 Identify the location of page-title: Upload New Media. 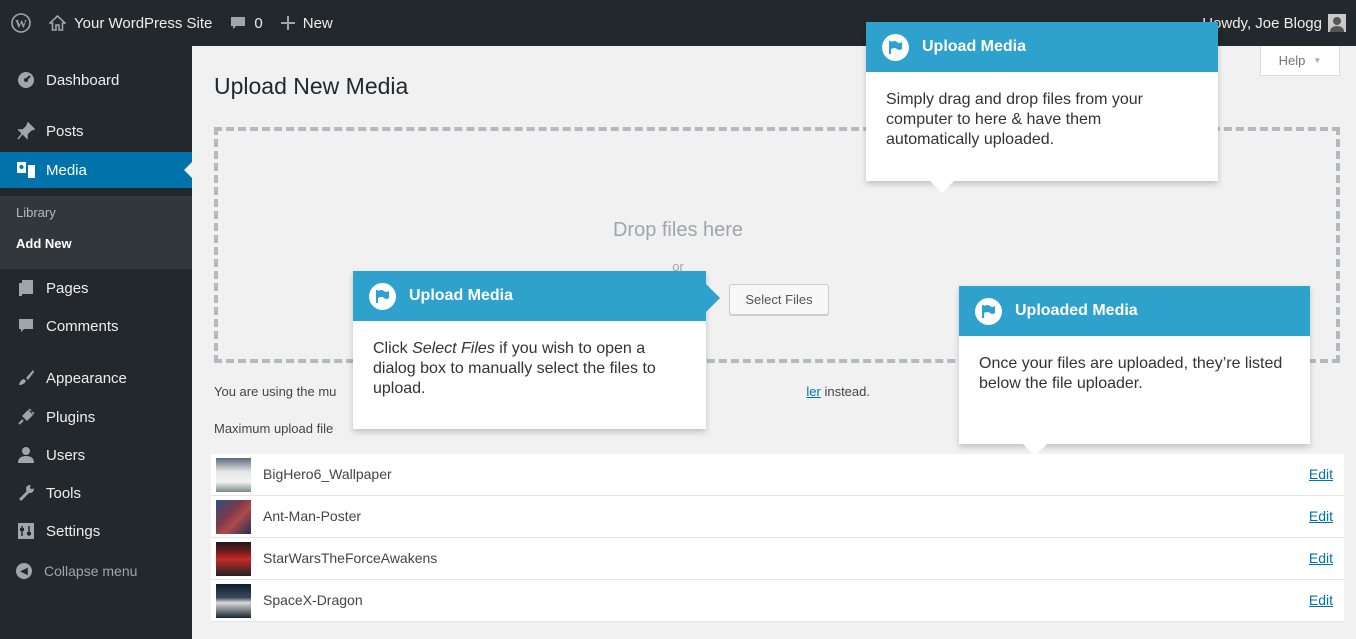
(311, 86).